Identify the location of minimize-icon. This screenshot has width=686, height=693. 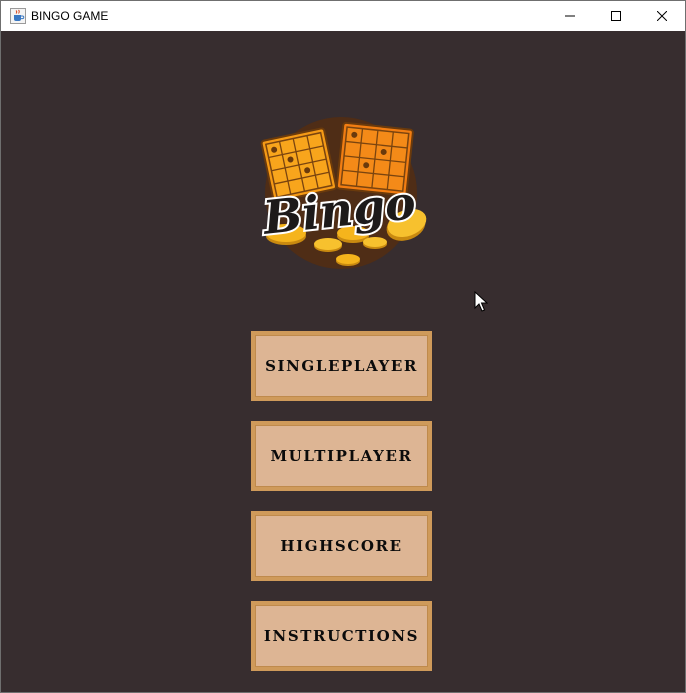
(570, 16).